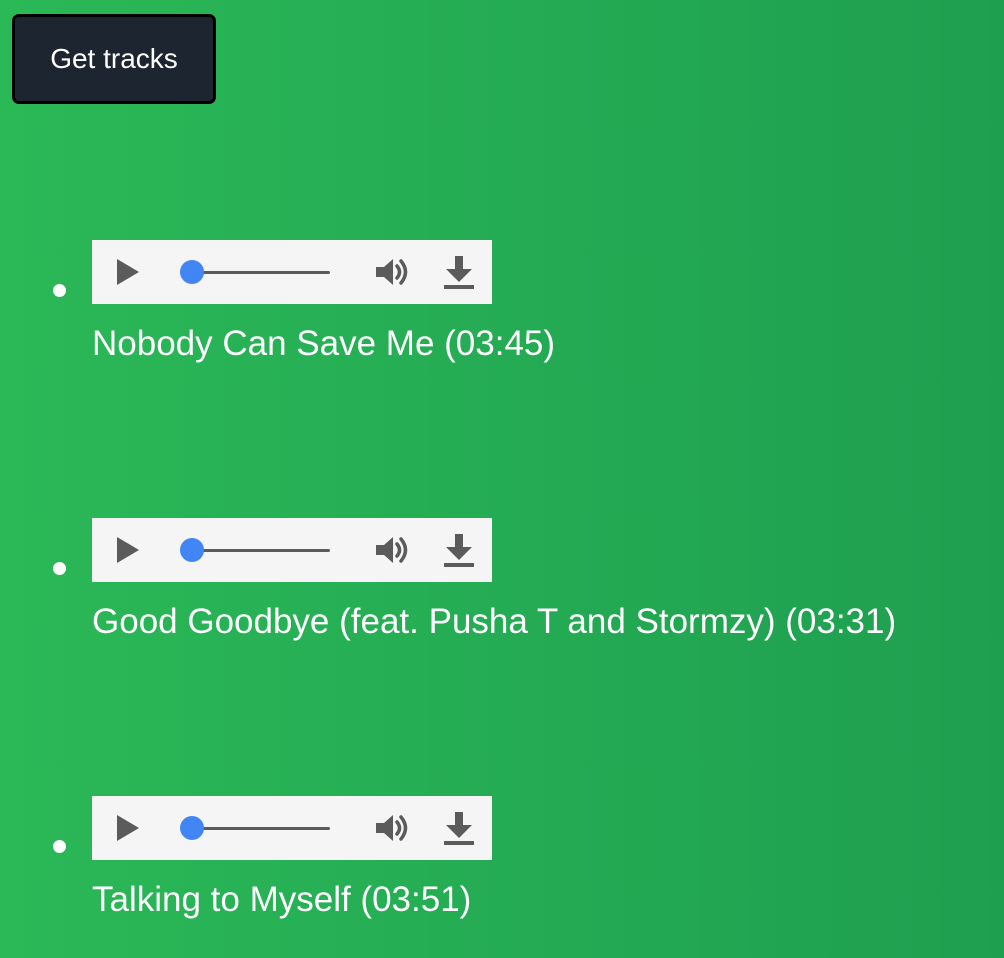 Image resolution: width=1004 pixels, height=958 pixels. What do you see at coordinates (282, 899) in the screenshot?
I see `track-title: Talking to Myself (03:51)` at bounding box center [282, 899].